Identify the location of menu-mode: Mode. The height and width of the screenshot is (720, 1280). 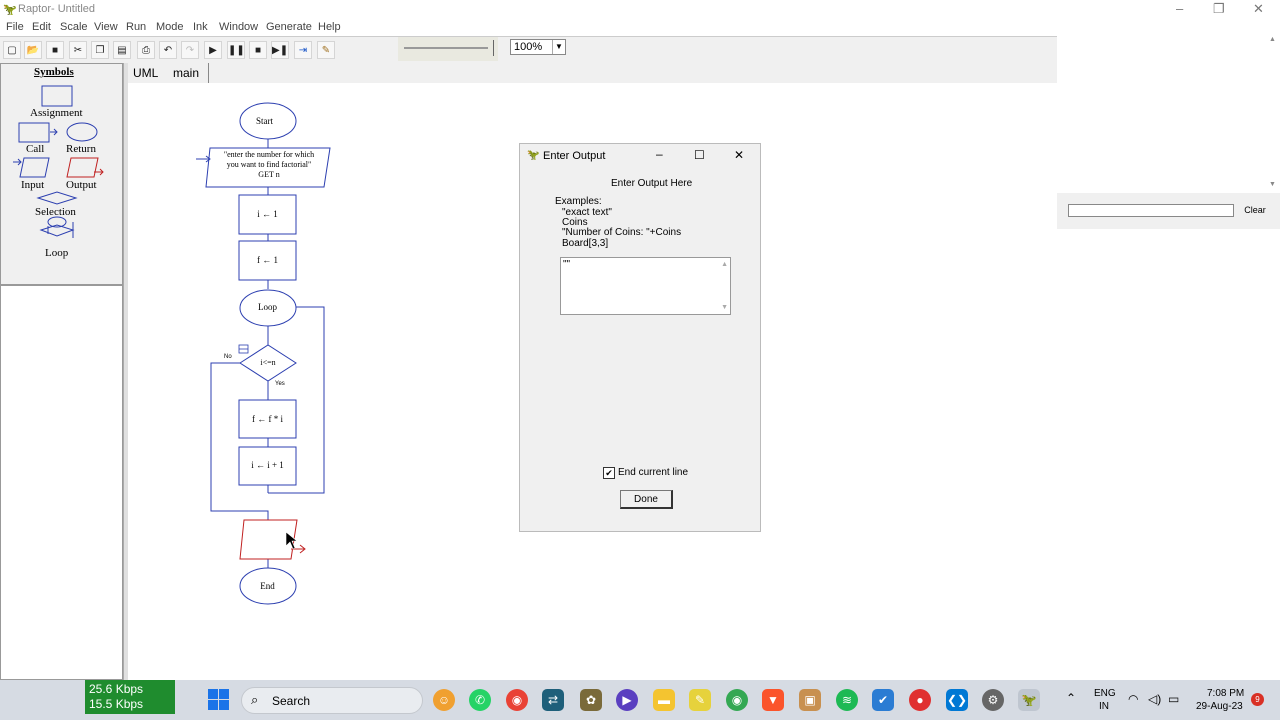
(170, 27).